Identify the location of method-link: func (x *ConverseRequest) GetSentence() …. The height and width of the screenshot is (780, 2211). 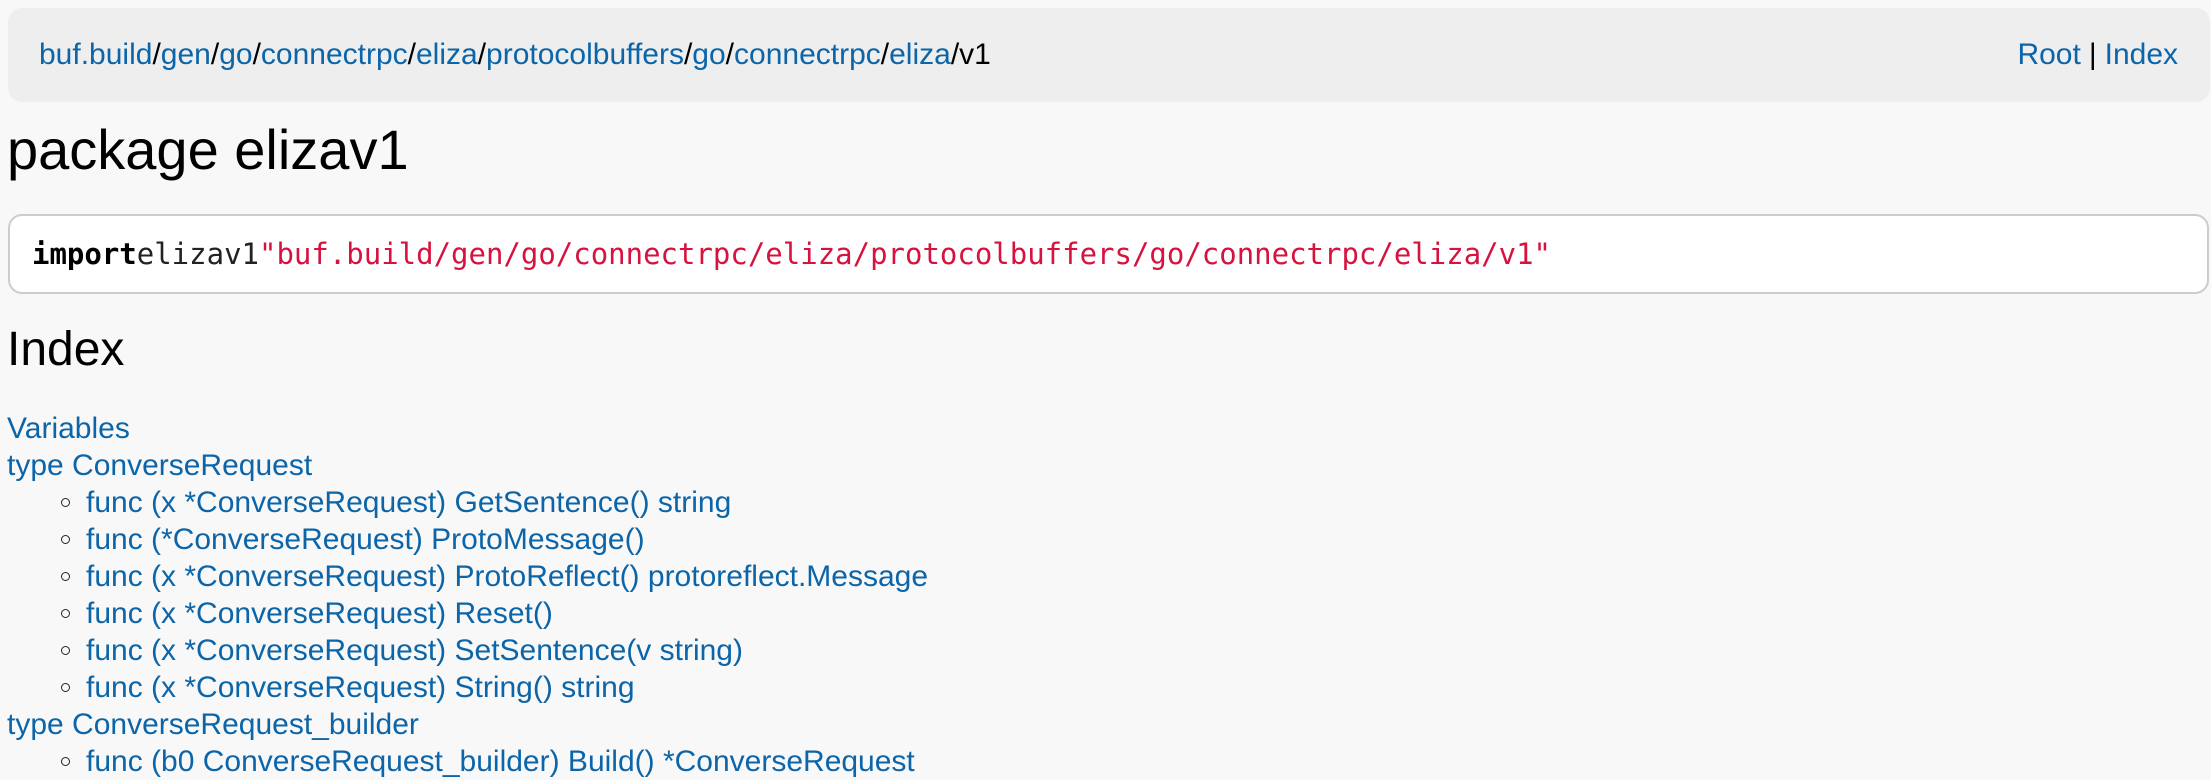
(408, 502).